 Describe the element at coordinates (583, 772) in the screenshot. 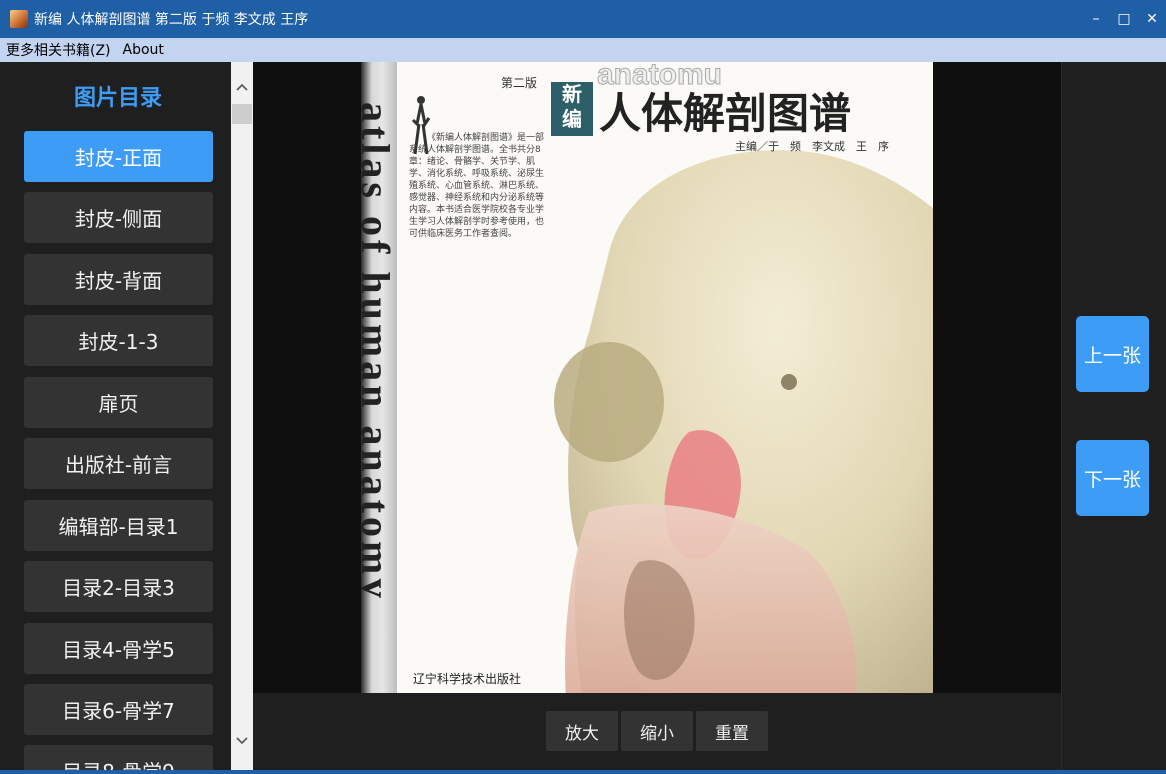

I see `window-bottom-border` at that location.